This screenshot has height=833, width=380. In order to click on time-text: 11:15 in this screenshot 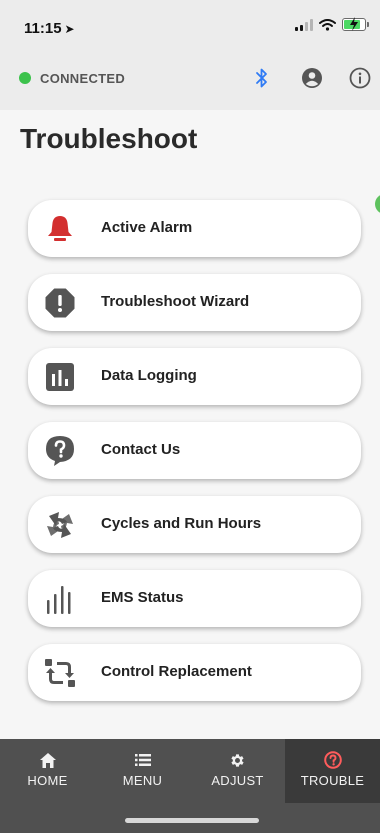, I will do `click(43, 28)`.